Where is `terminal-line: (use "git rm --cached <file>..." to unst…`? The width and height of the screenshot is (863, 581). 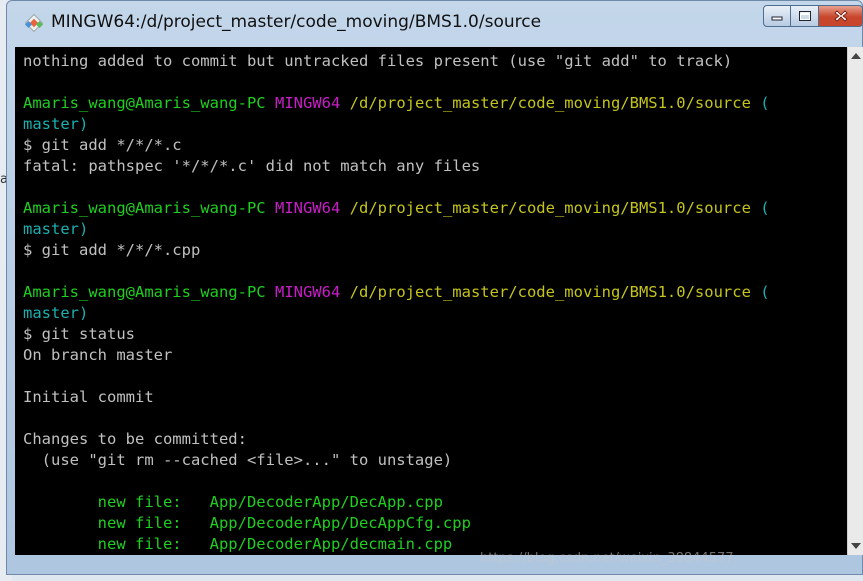
terminal-line: (use "git rm --cached <file>..." to unst… is located at coordinates (238, 460).